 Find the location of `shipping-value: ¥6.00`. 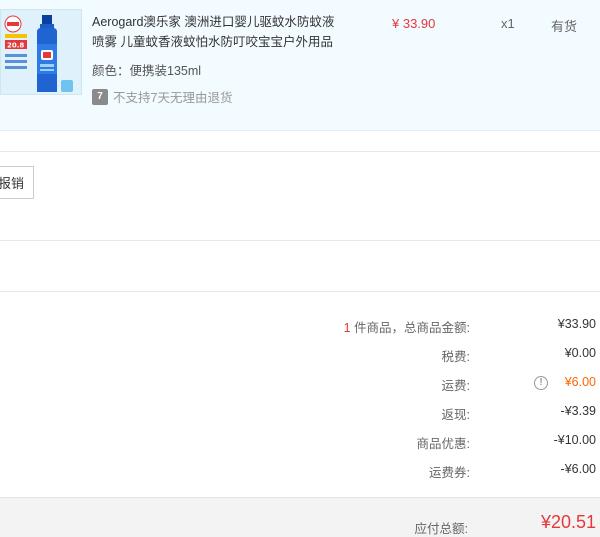

shipping-value: ¥6.00 is located at coordinates (580, 382).